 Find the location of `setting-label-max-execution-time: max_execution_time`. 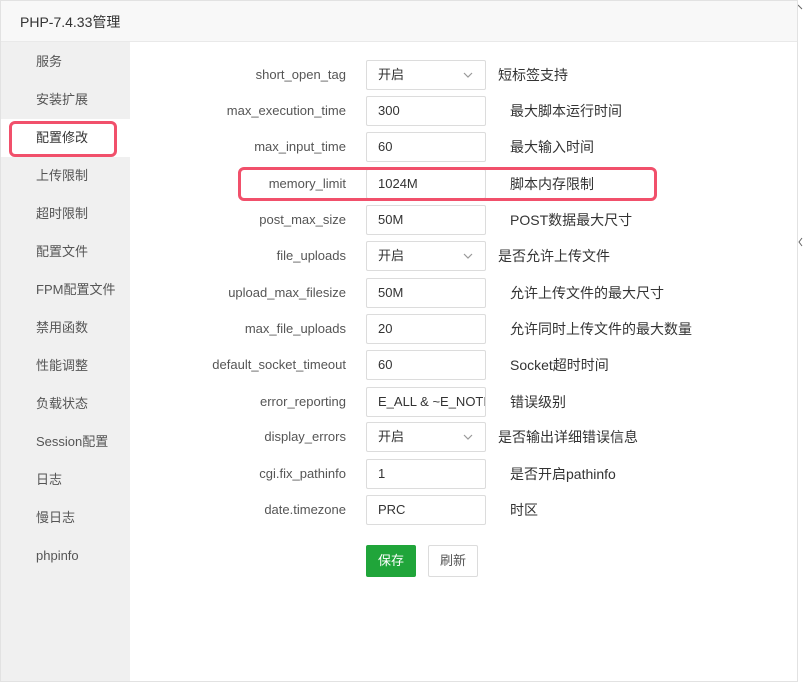

setting-label-max-execution-time: max_execution_time is located at coordinates (286, 110).